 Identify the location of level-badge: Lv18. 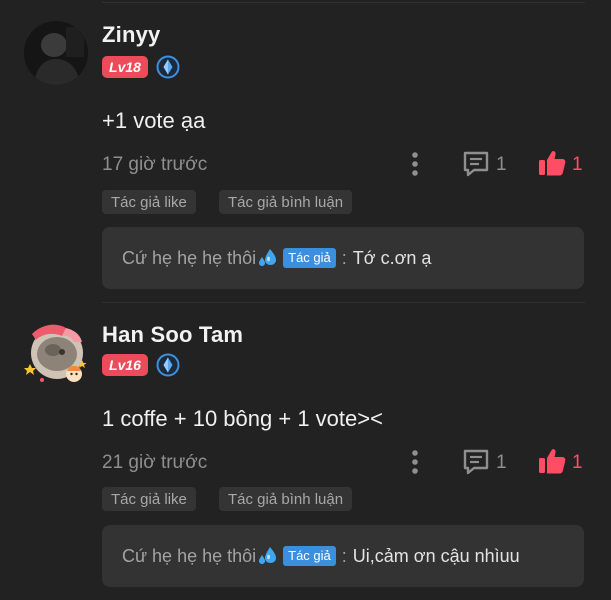
(125, 67).